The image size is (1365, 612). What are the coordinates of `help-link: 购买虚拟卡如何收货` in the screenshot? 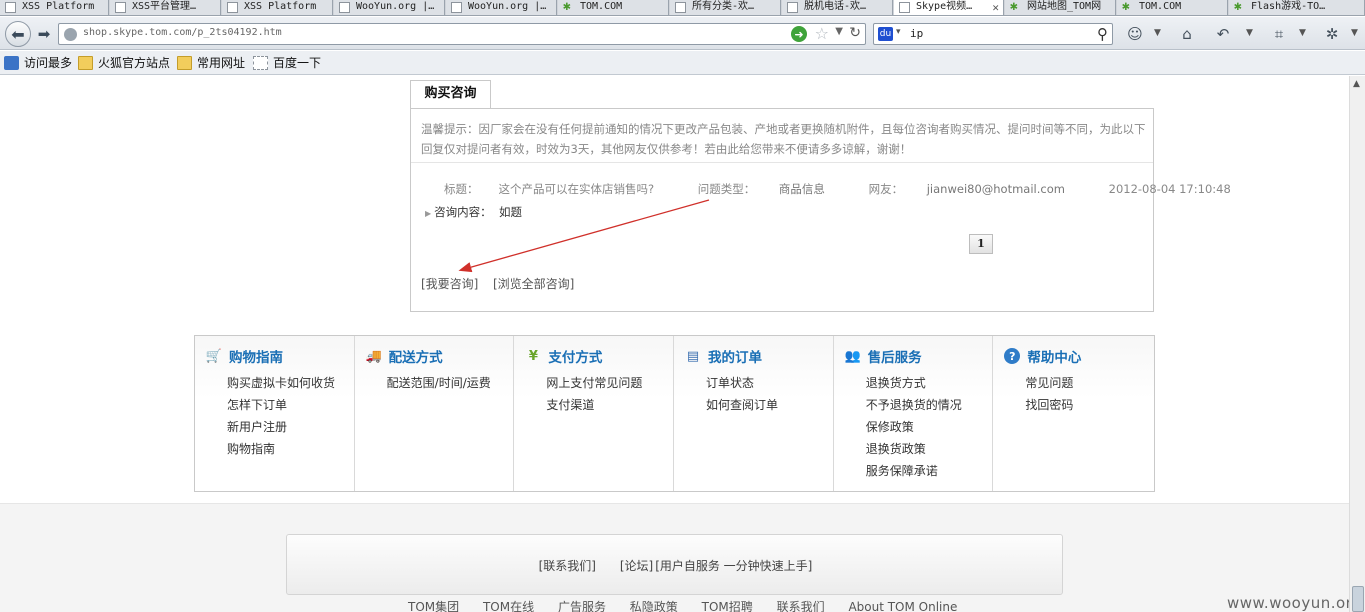 It's located at (281, 383).